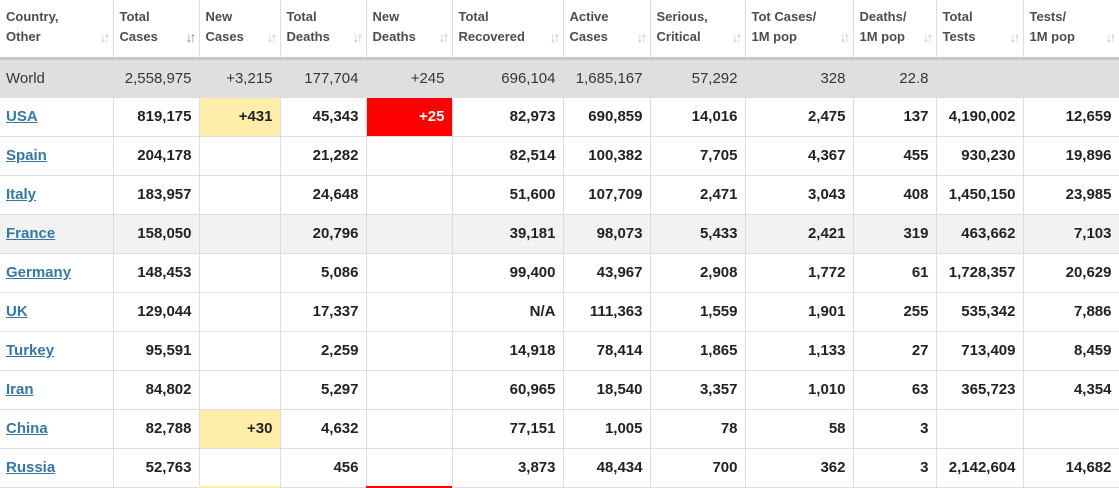 The image size is (1119, 488). I want to click on total-cases-cell: 52,763, so click(156, 468).